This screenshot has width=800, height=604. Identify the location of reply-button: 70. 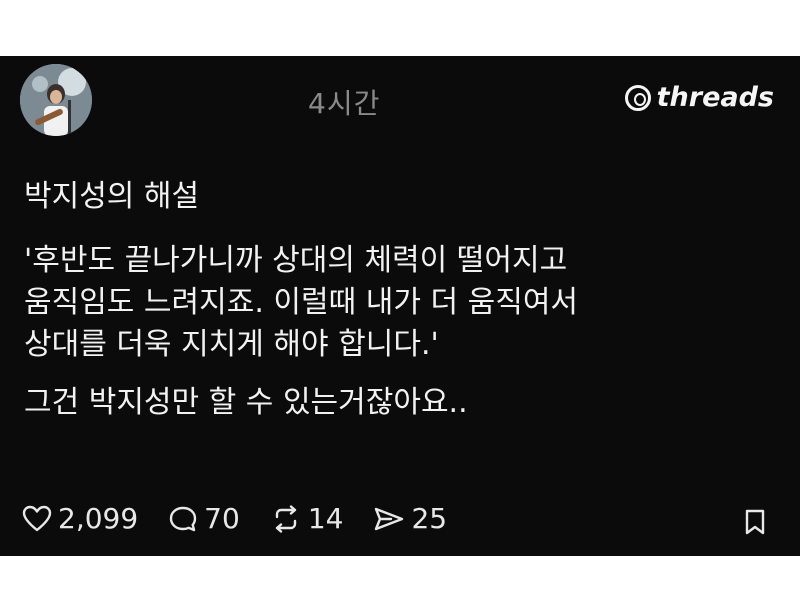
(204, 518).